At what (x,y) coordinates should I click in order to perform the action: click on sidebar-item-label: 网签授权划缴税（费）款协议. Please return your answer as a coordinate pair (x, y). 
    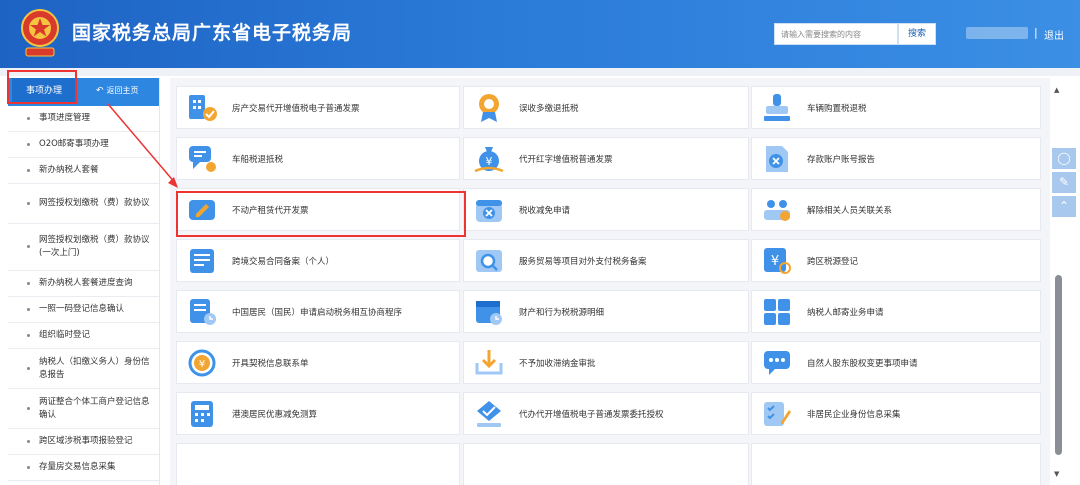
    Looking at the image, I should click on (94, 203).